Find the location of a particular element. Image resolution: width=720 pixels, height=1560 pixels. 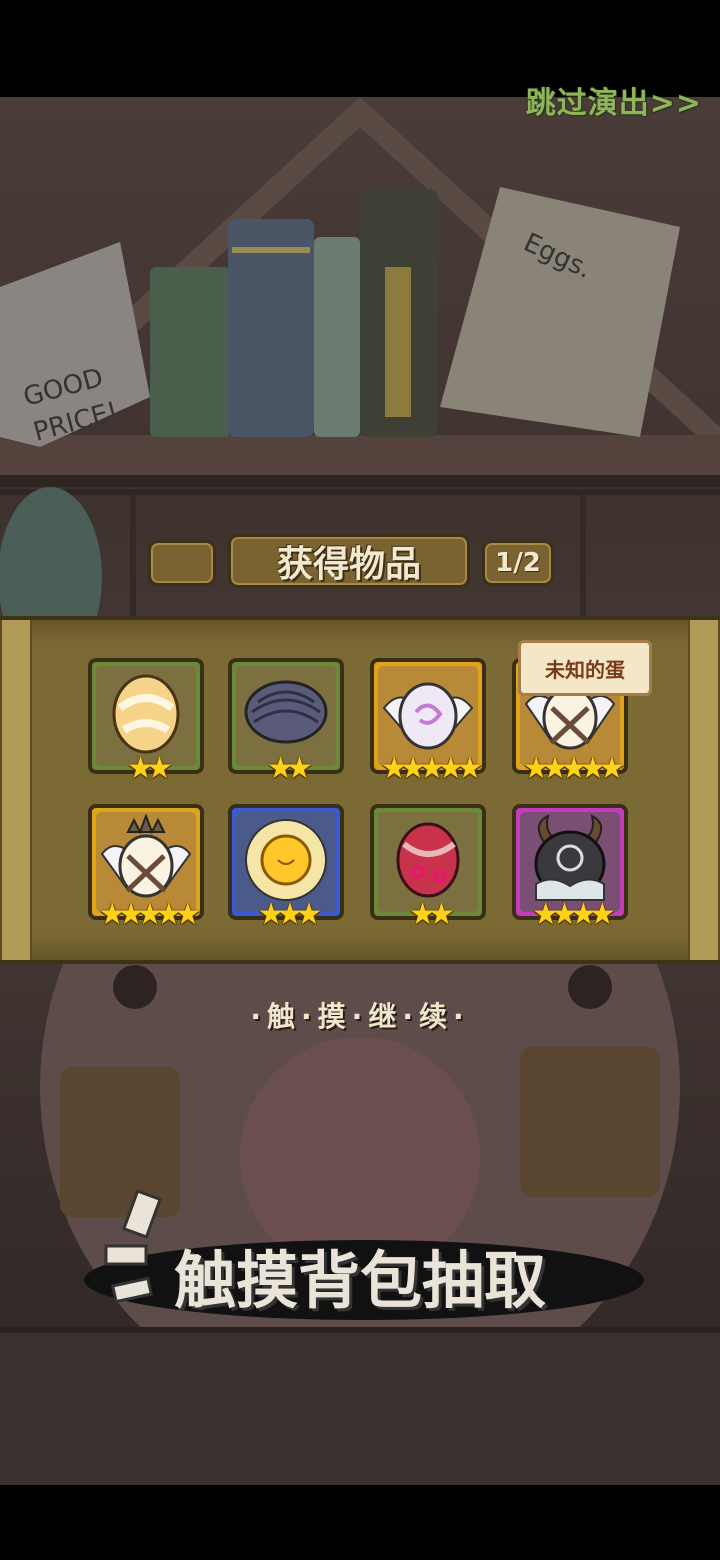

page-indicator: 1/2 is located at coordinates (518, 563).